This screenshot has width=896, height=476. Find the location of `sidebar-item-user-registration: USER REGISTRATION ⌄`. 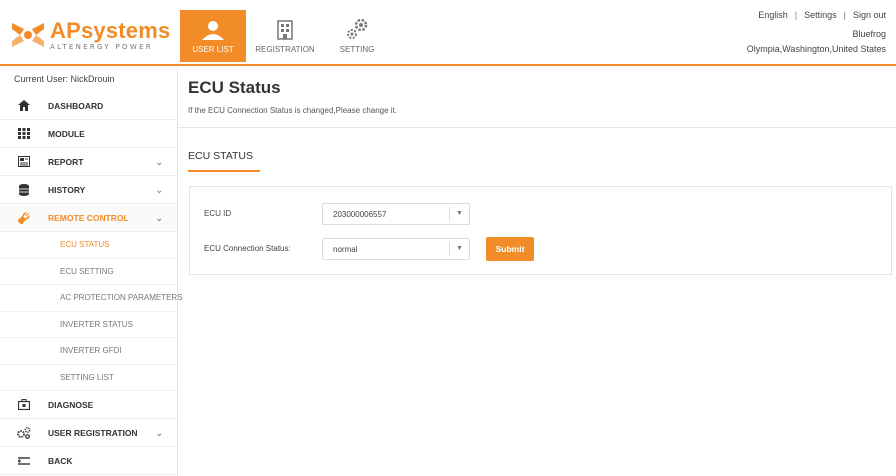

sidebar-item-user-registration: USER REGISTRATION ⌄ is located at coordinates (88, 433).